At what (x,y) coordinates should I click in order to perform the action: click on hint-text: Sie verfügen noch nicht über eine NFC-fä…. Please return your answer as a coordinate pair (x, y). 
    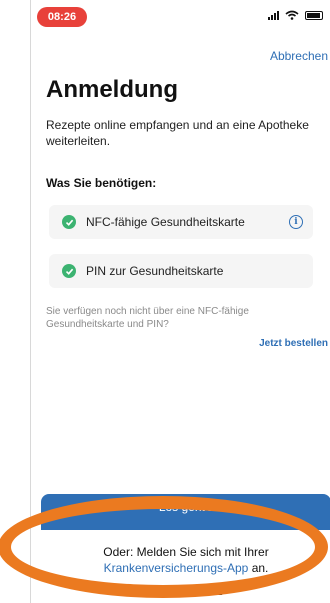
    Looking at the image, I should click on (147, 318).